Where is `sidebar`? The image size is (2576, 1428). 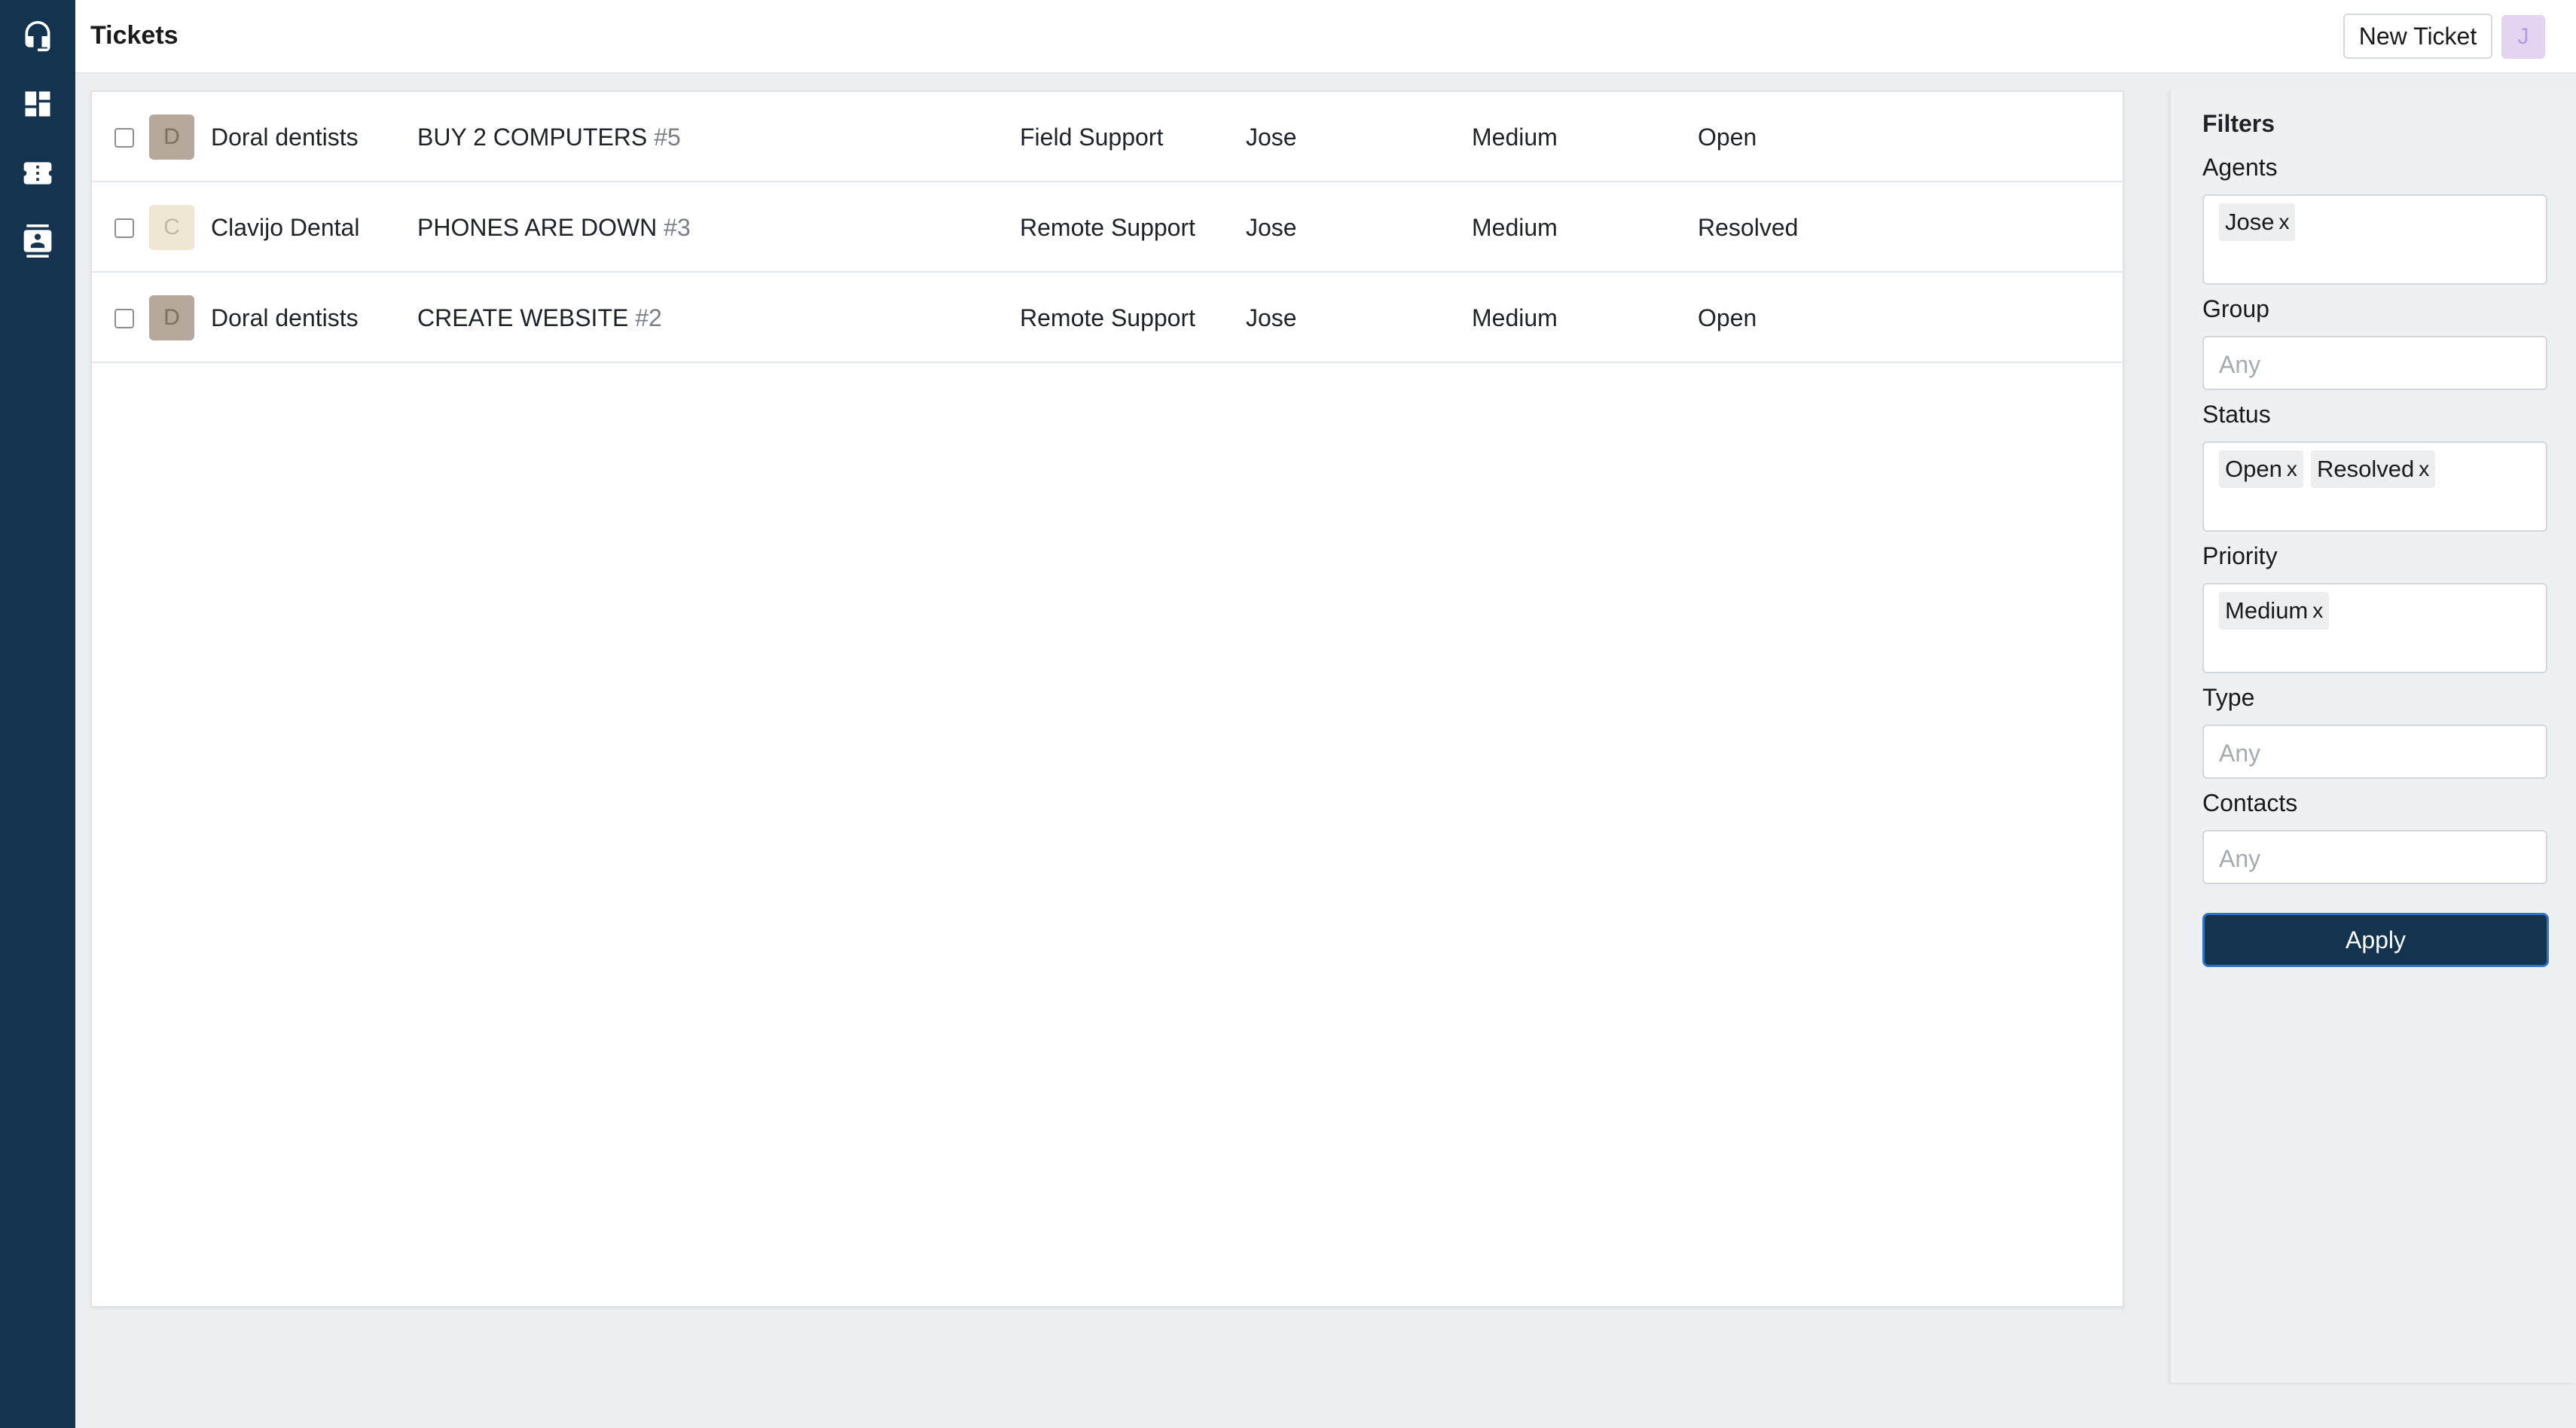
sidebar is located at coordinates (37, 714).